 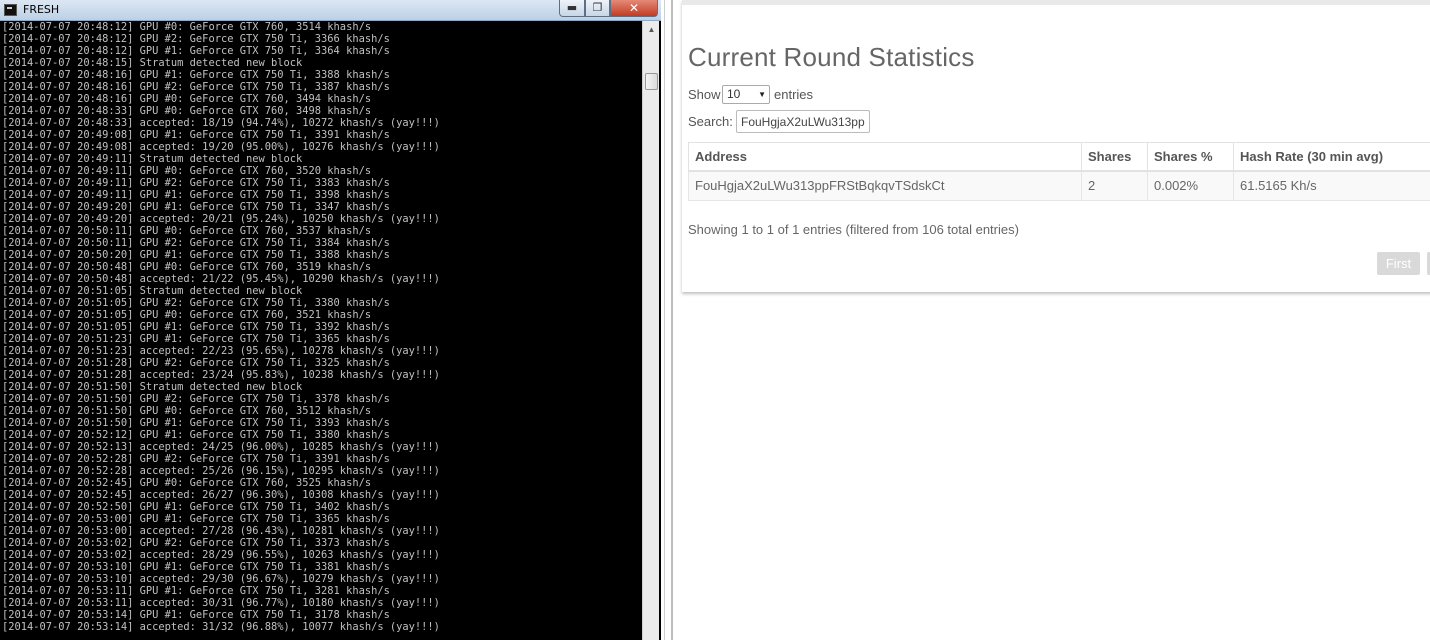 What do you see at coordinates (885, 157) in the screenshot?
I see `header-address: Address` at bounding box center [885, 157].